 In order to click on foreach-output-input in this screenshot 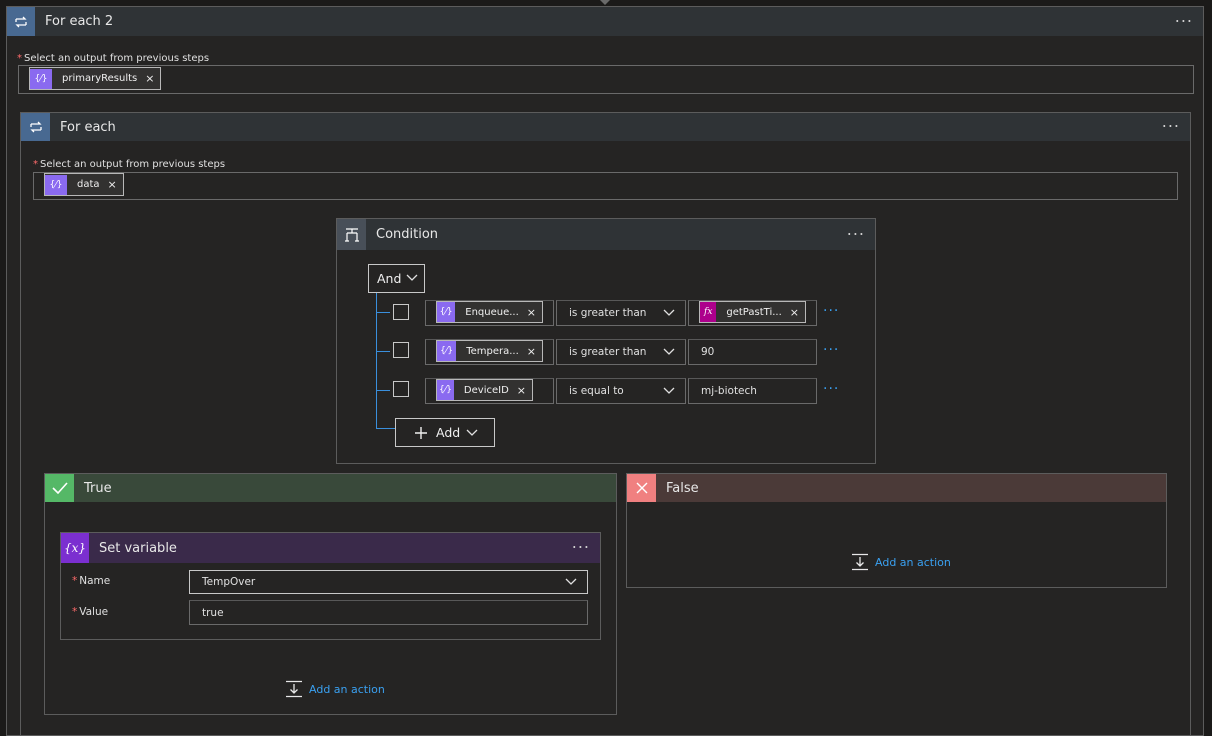, I will do `click(605, 186)`.